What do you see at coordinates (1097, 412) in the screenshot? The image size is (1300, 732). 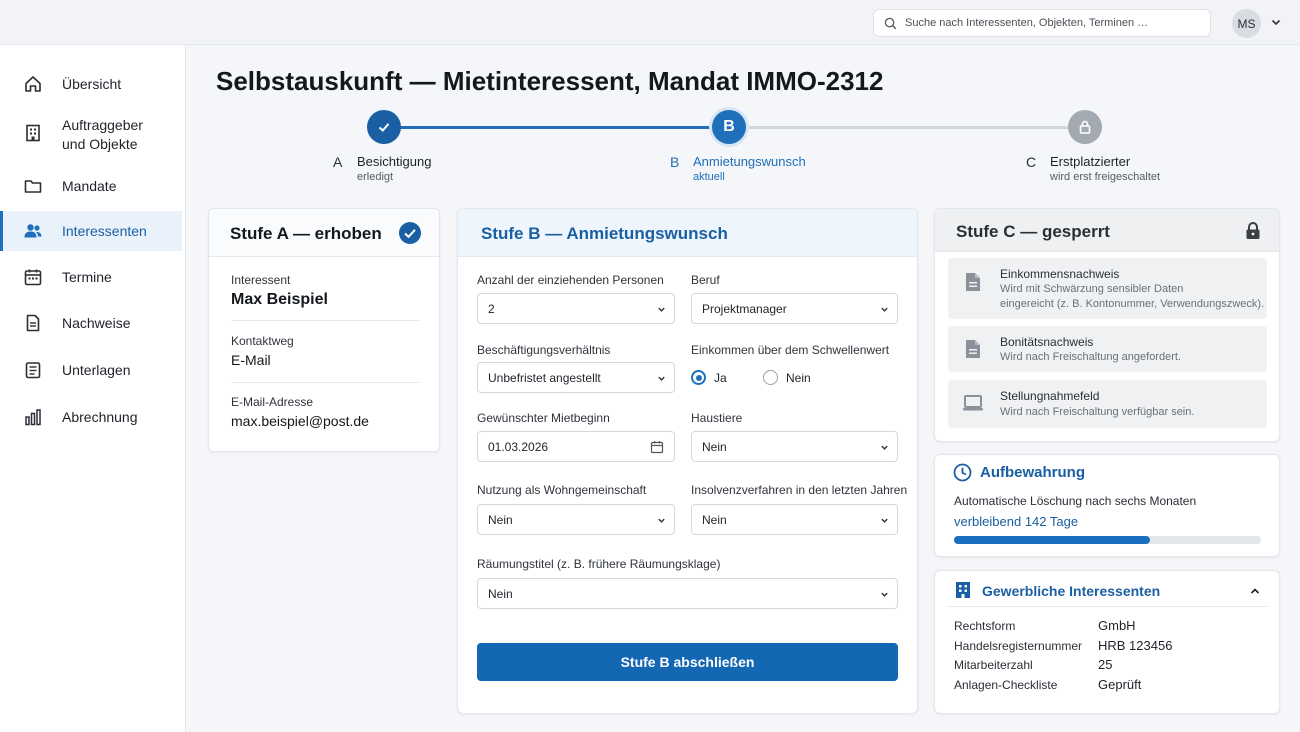 I see `locked-item-desc: Wird nach Freischaltung verfügbar sein.` at bounding box center [1097, 412].